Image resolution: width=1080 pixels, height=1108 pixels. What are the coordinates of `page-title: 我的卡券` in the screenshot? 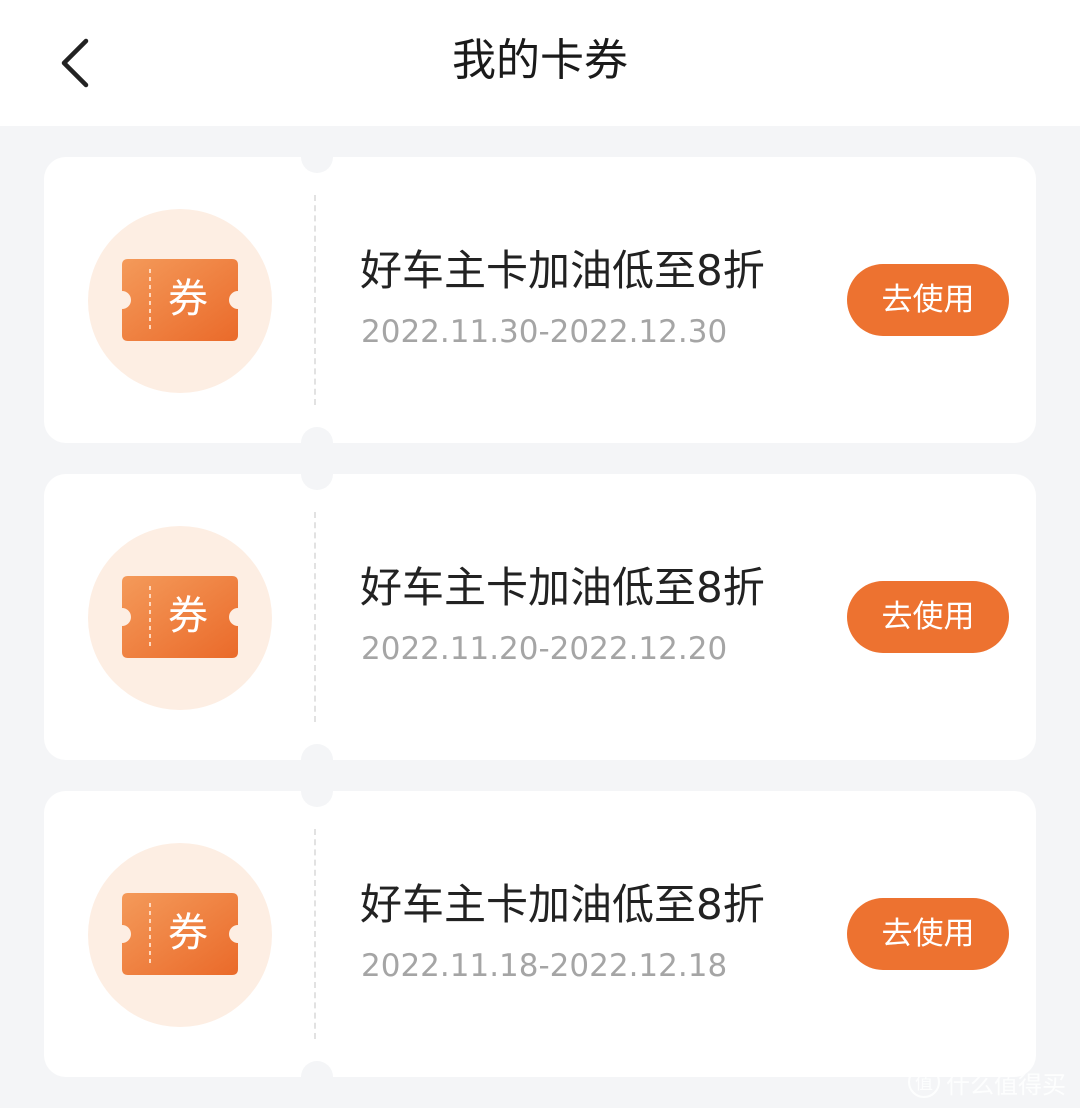 It's located at (540, 60).